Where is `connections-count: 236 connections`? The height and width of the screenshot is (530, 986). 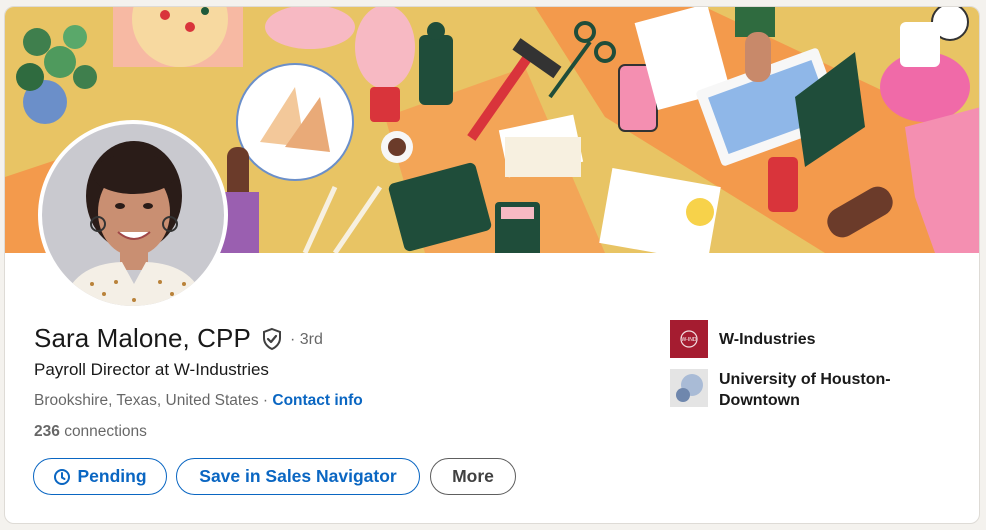
connections-count: 236 connections is located at coordinates (90, 432).